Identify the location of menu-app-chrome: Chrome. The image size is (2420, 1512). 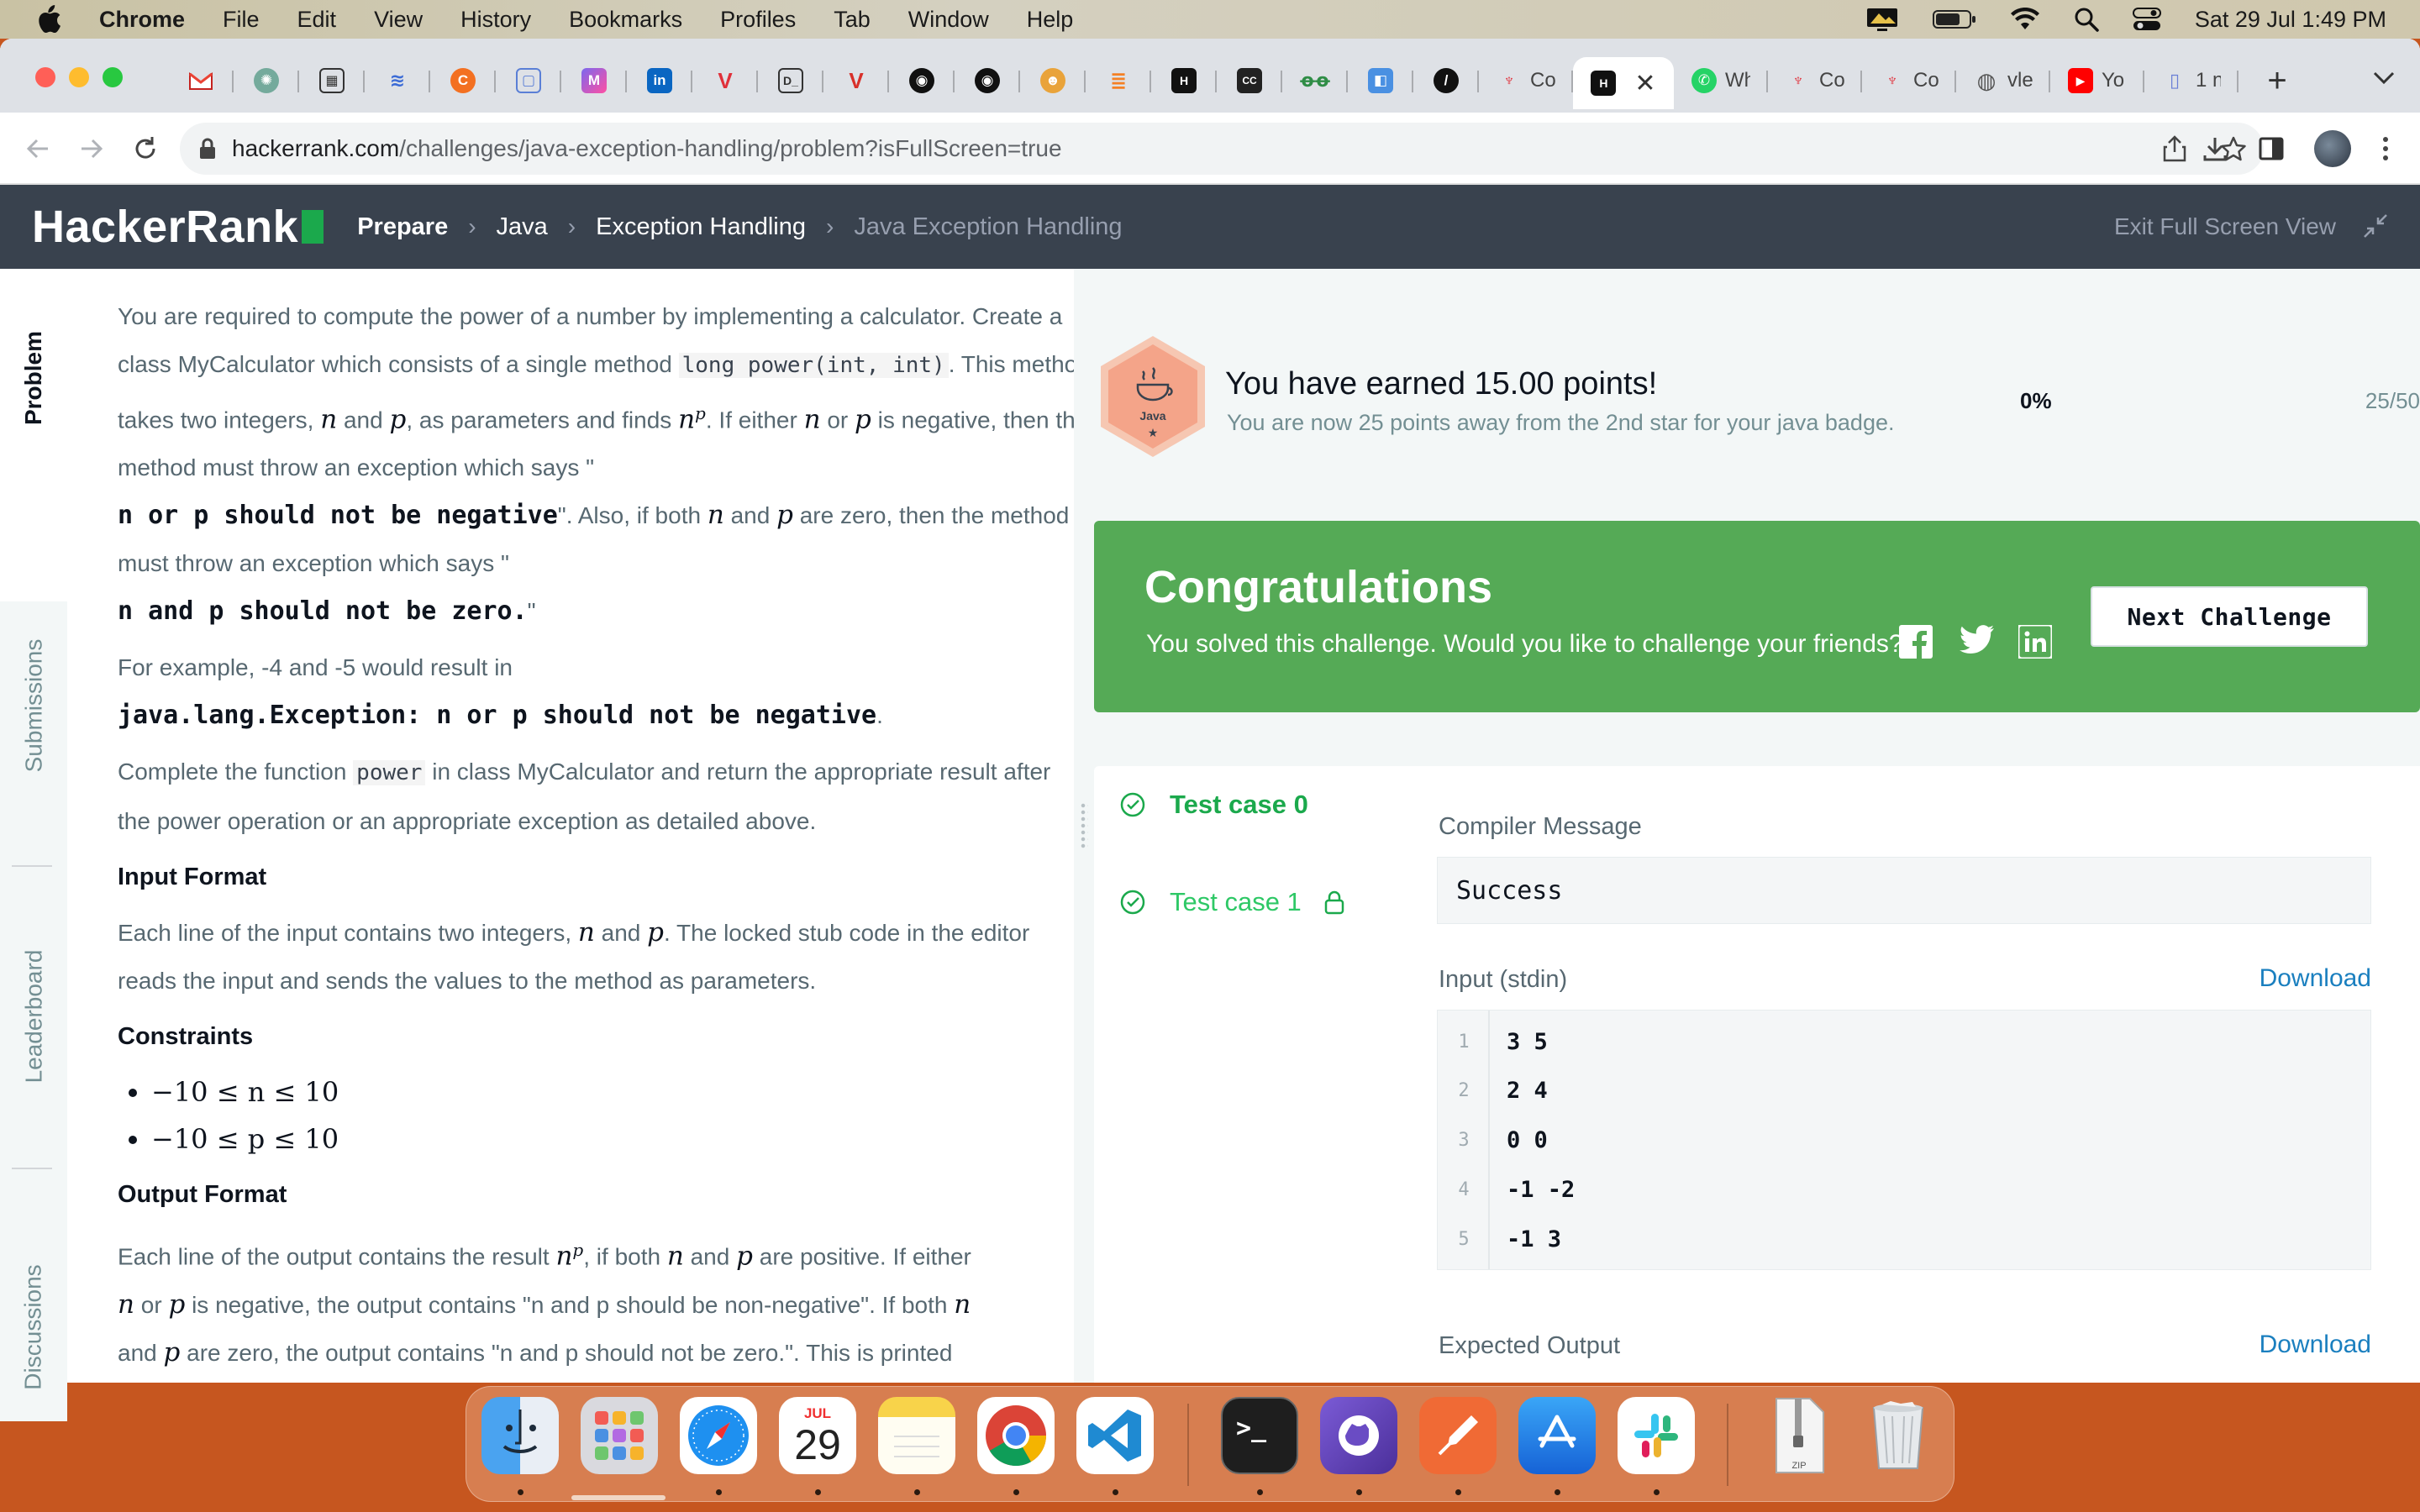
(142, 20).